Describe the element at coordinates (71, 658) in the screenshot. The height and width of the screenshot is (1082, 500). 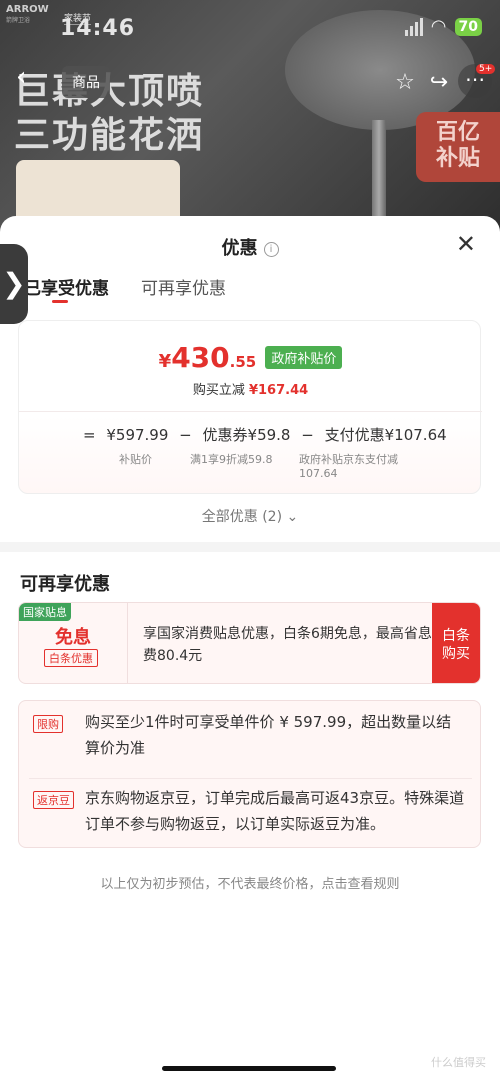
I see `baitiao-tag: 白条优惠` at that location.